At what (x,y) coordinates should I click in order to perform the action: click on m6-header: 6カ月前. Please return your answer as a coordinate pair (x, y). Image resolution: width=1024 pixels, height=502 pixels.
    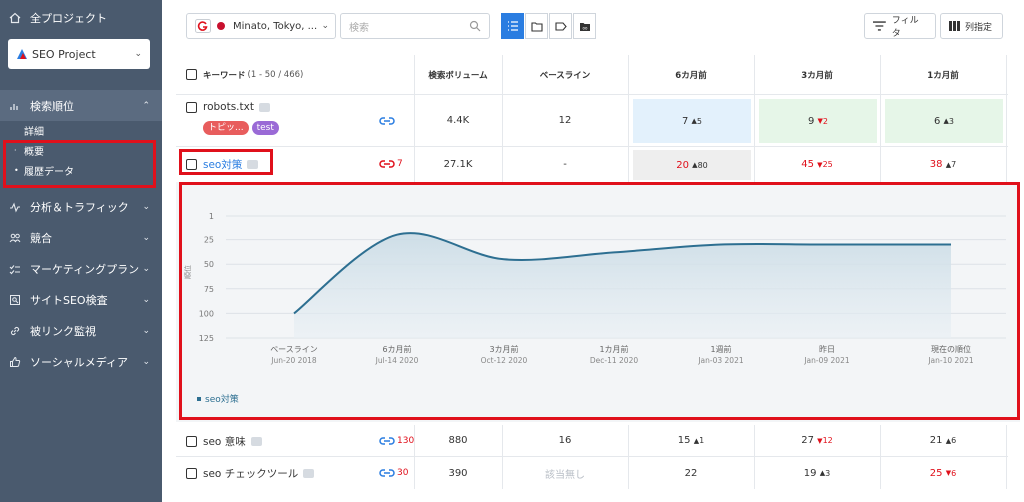
    Looking at the image, I should click on (691, 74).